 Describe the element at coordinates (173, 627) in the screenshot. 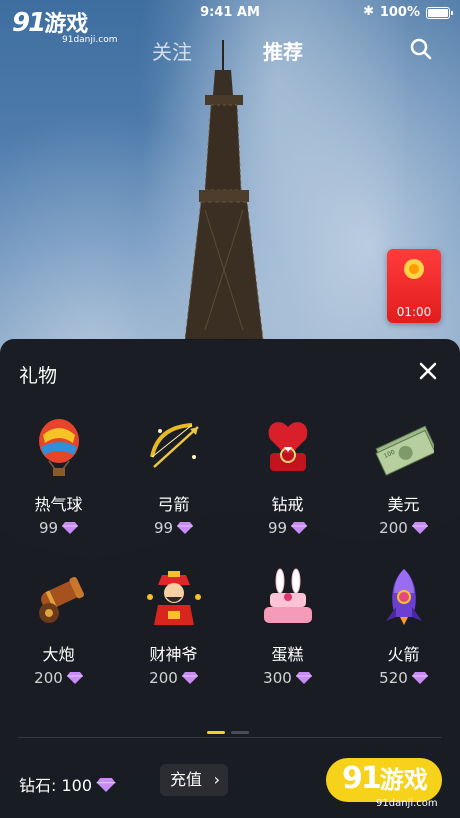

I see `gift-item-god-of-wealth: 财神爷 200` at that location.